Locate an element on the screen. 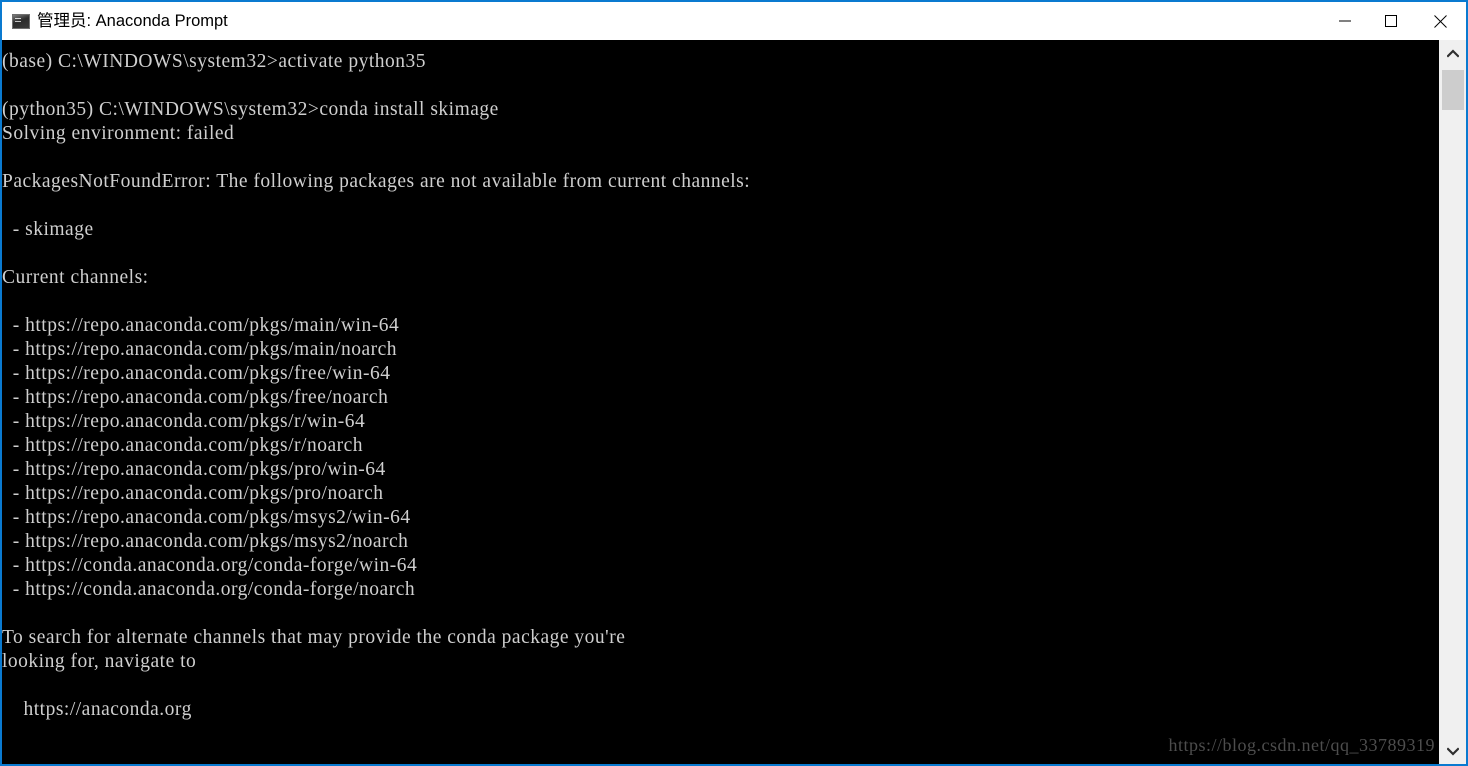 The height and width of the screenshot is (766, 1468). close-icon is located at coordinates (1440, 21).